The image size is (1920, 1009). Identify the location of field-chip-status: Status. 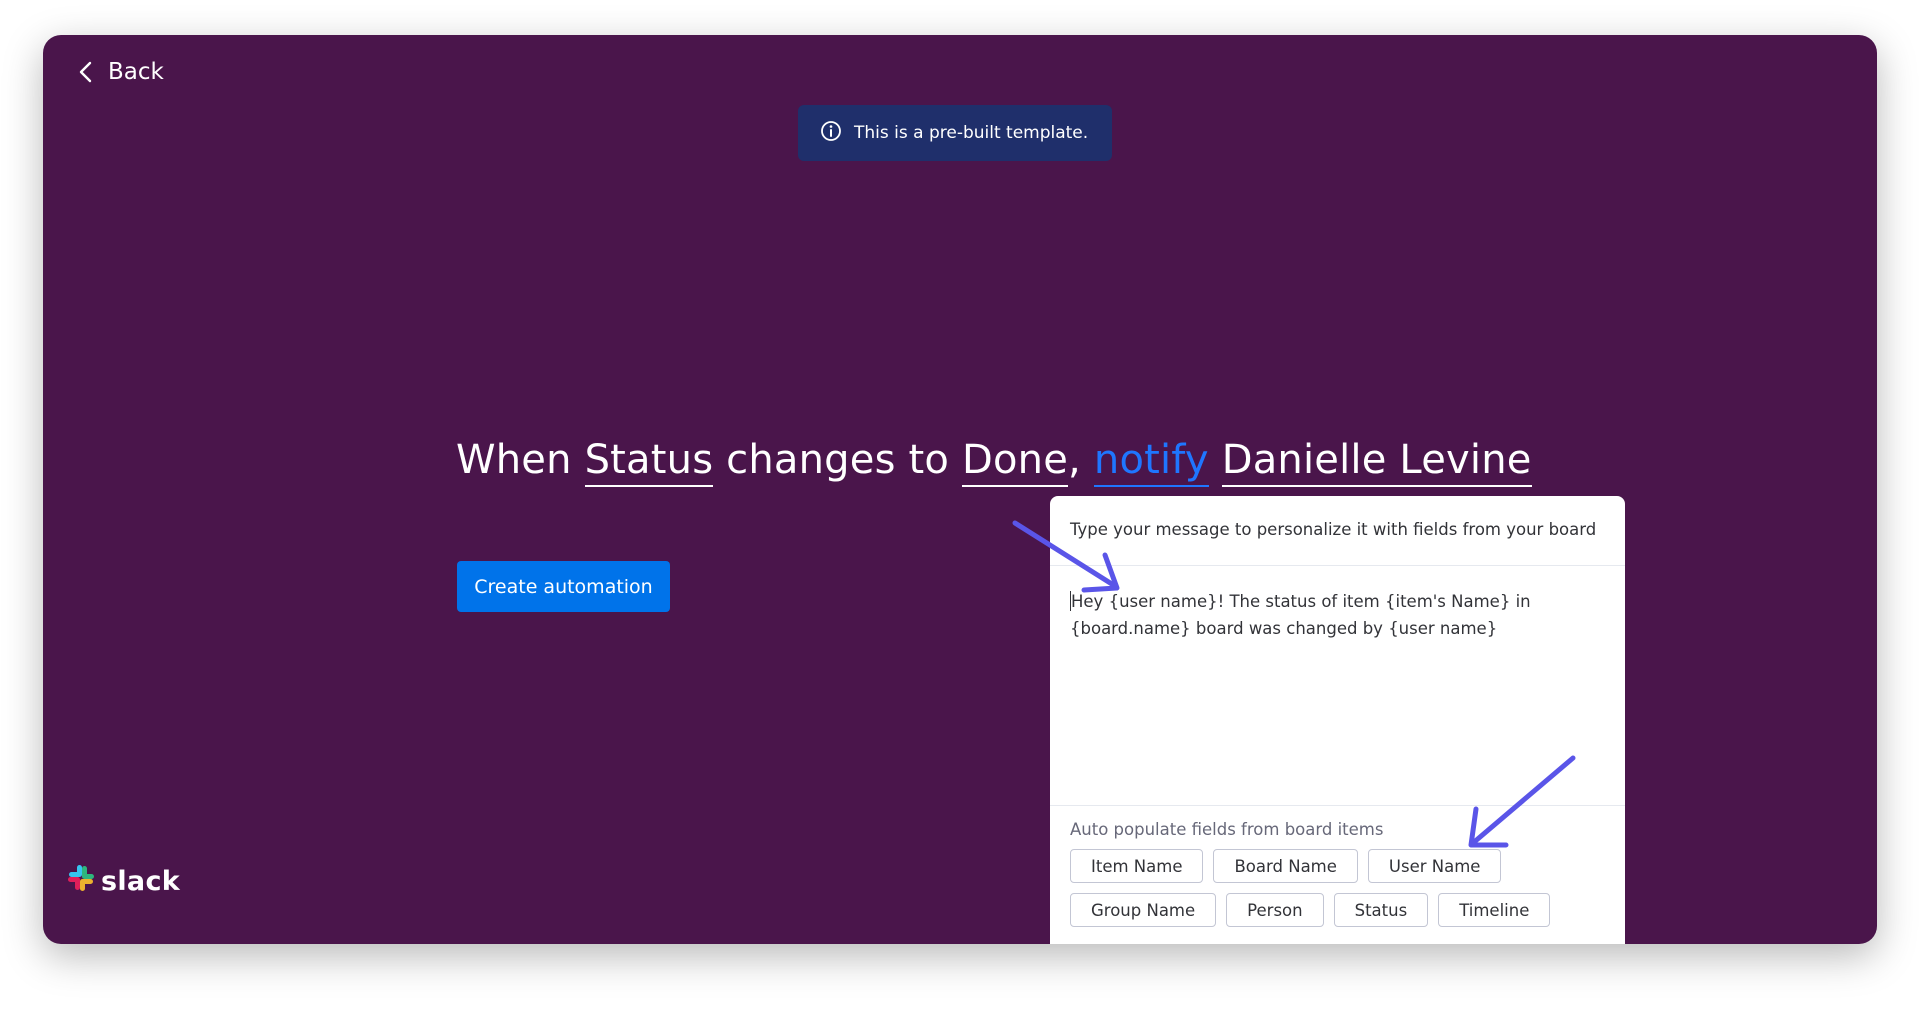
(1381, 910).